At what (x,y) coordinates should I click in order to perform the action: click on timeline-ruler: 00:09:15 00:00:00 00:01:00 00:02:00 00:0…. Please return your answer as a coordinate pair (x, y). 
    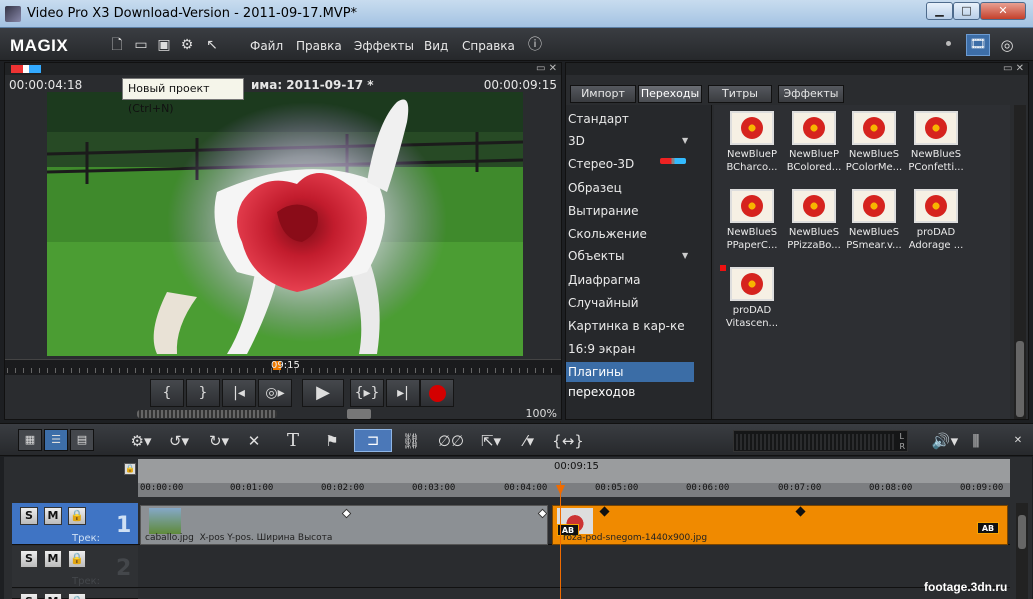
    Looking at the image, I should click on (574, 478).